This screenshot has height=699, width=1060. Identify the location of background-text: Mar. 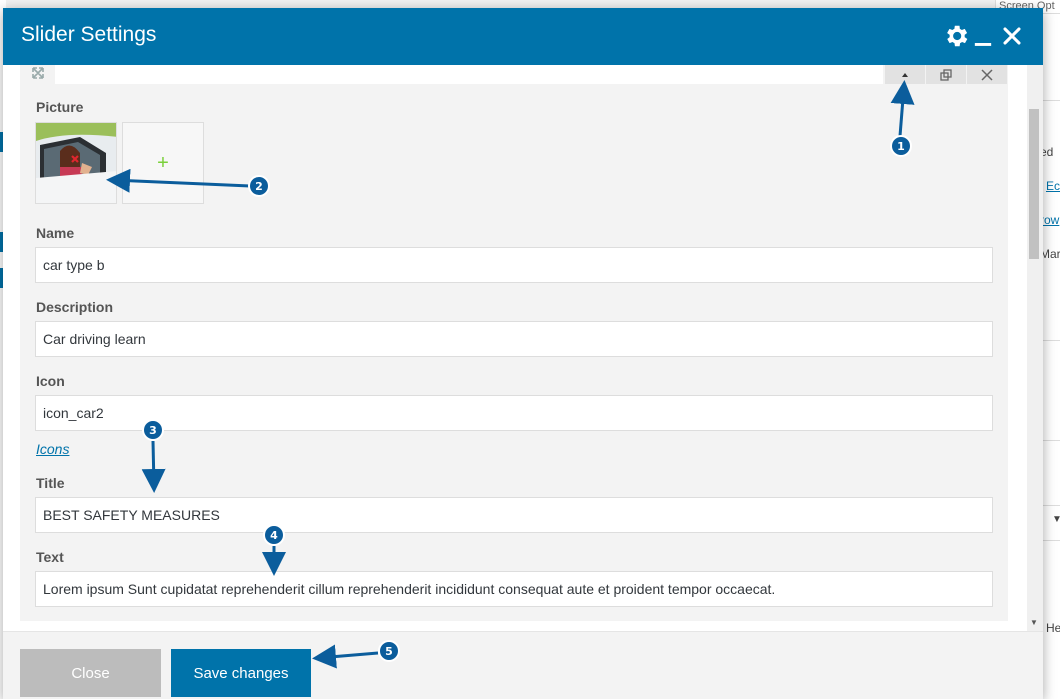
(1050, 254).